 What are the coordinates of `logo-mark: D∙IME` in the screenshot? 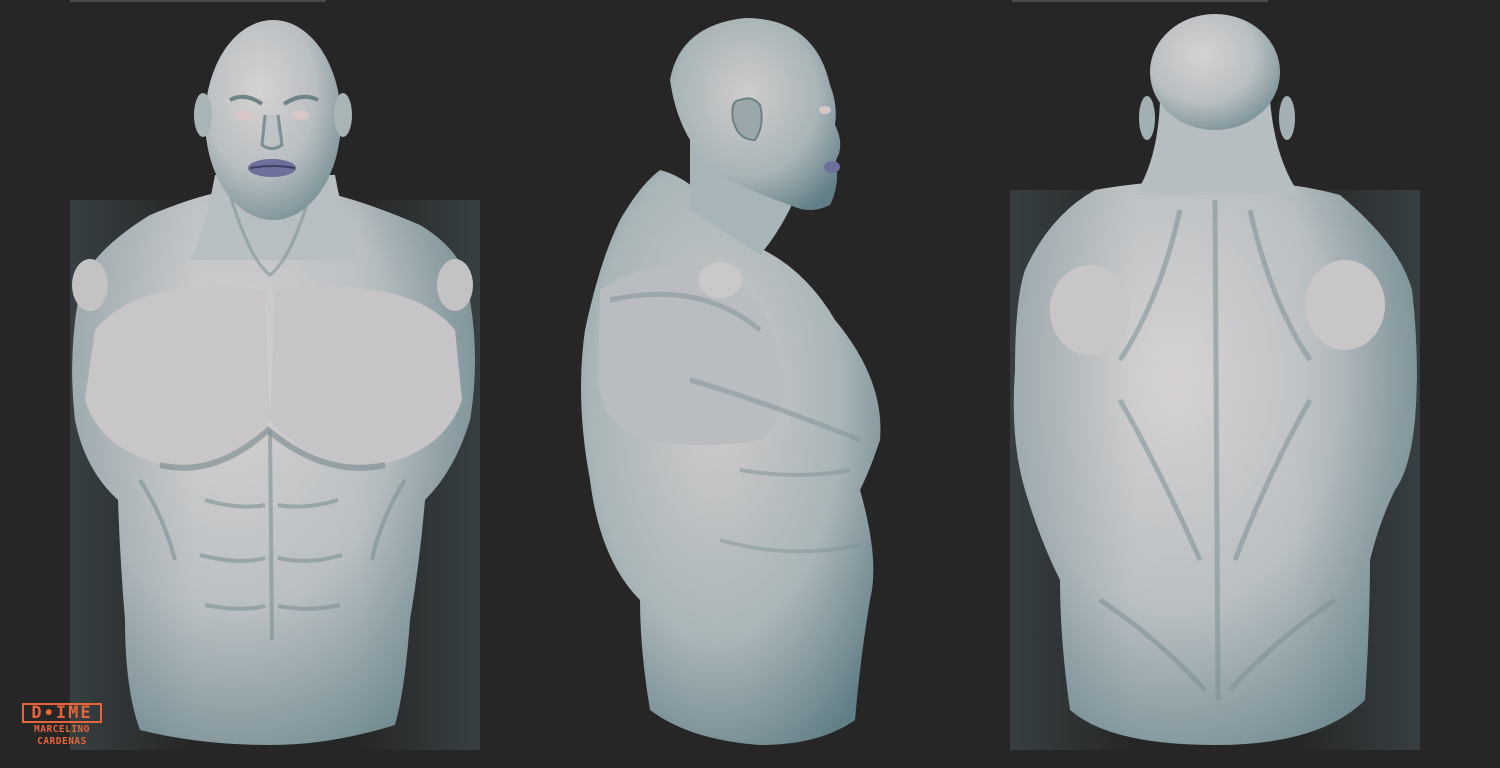 It's located at (62, 713).